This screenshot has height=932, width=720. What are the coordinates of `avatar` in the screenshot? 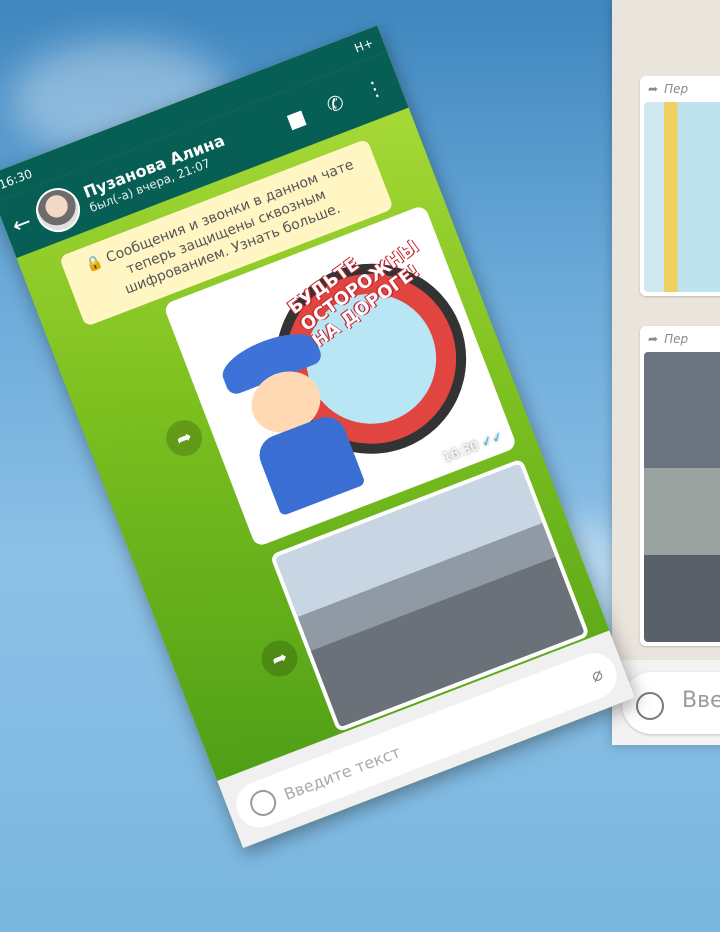 It's located at (58, 210).